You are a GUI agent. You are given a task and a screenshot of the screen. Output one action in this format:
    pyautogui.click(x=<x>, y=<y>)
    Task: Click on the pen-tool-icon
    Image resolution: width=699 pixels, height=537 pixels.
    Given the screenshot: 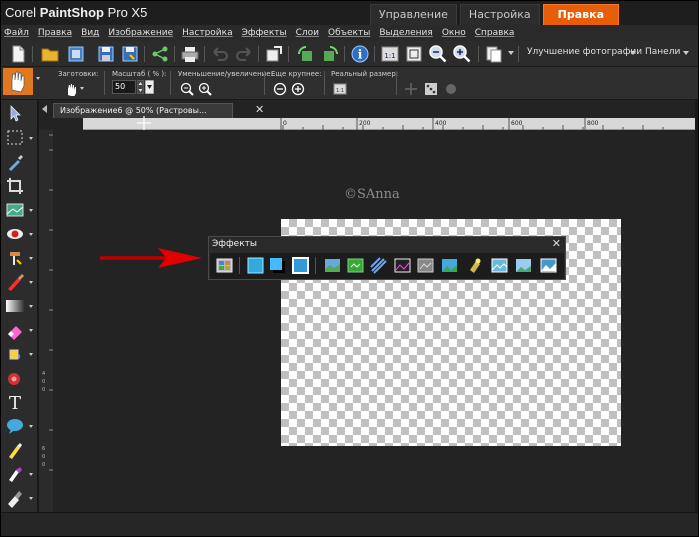 What is the action you would take?
    pyautogui.click(x=15, y=450)
    